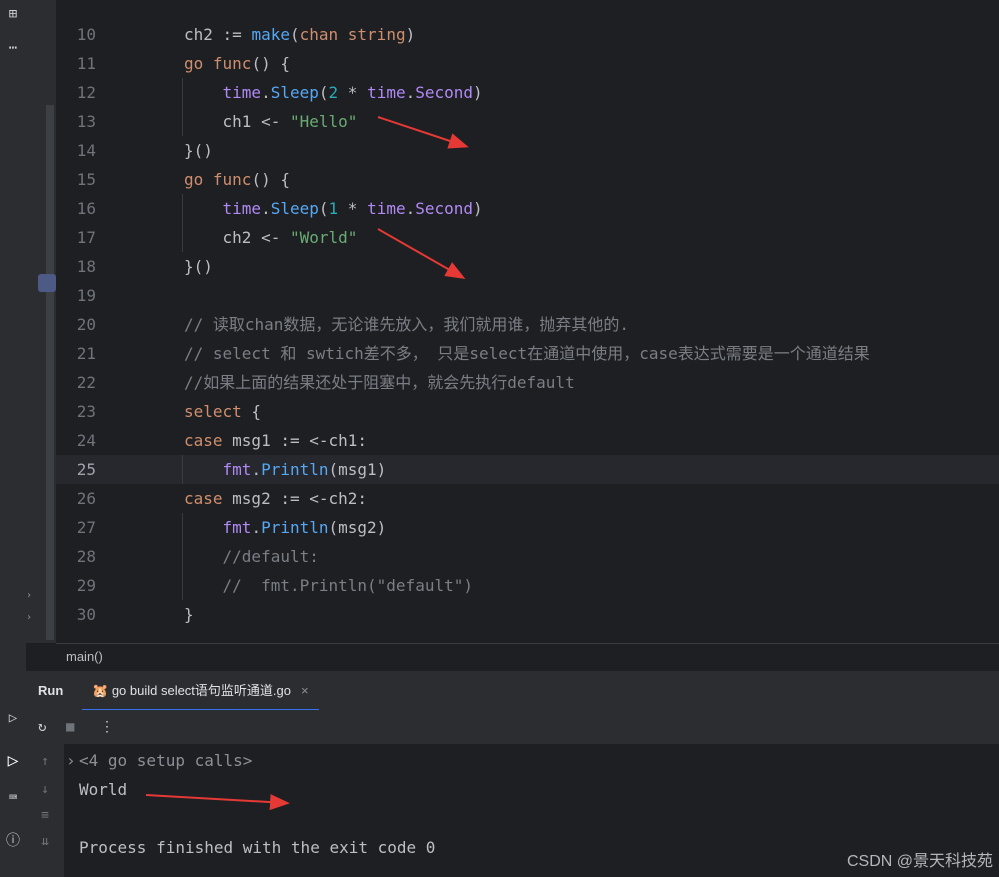  I want to click on code-line: 24 case msg1 := <-ch1:, so click(527, 440).